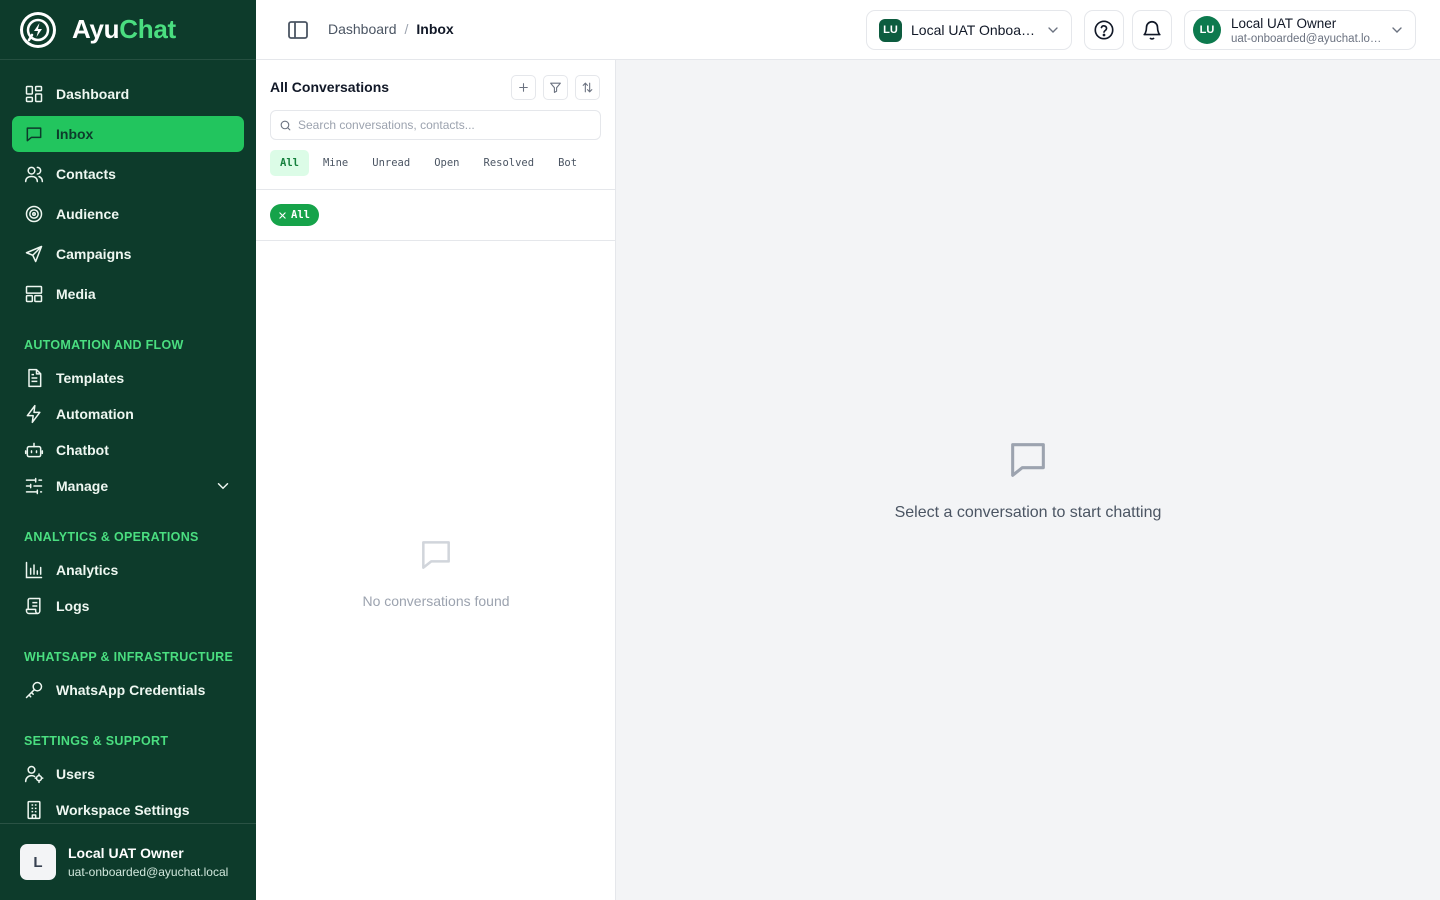  Describe the element at coordinates (34, 450) in the screenshot. I see `bot-icon` at that location.